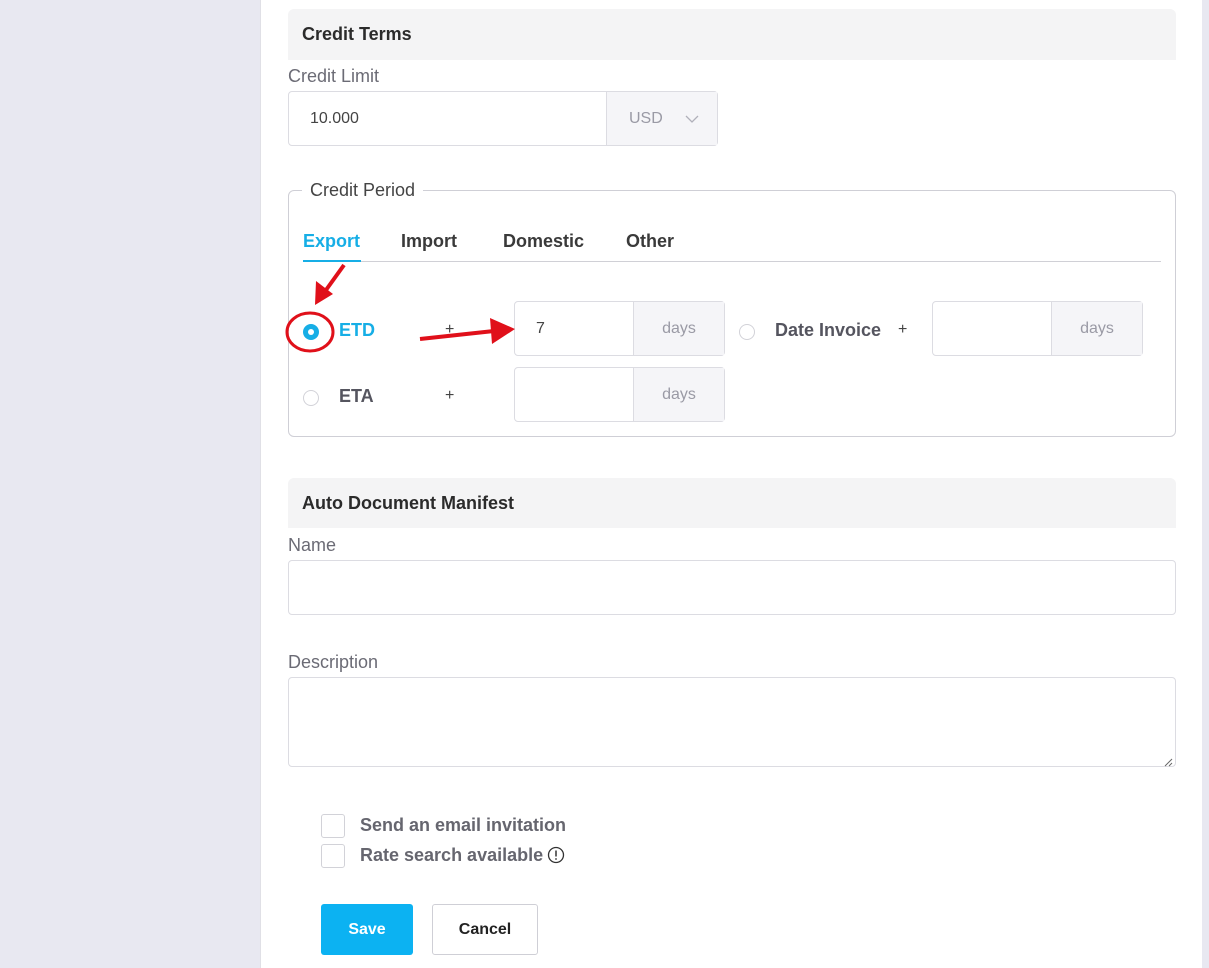  I want to click on annotation-arrow-radio, so click(330, 284).